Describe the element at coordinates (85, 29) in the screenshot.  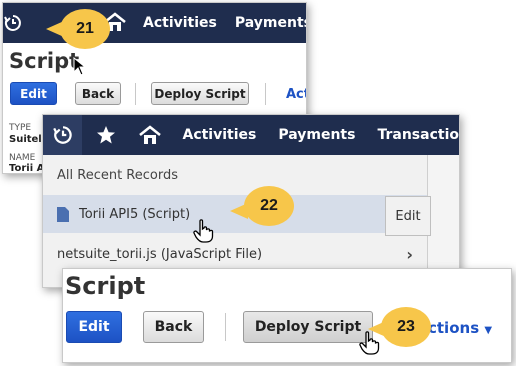
I see `callout-21: 21` at that location.